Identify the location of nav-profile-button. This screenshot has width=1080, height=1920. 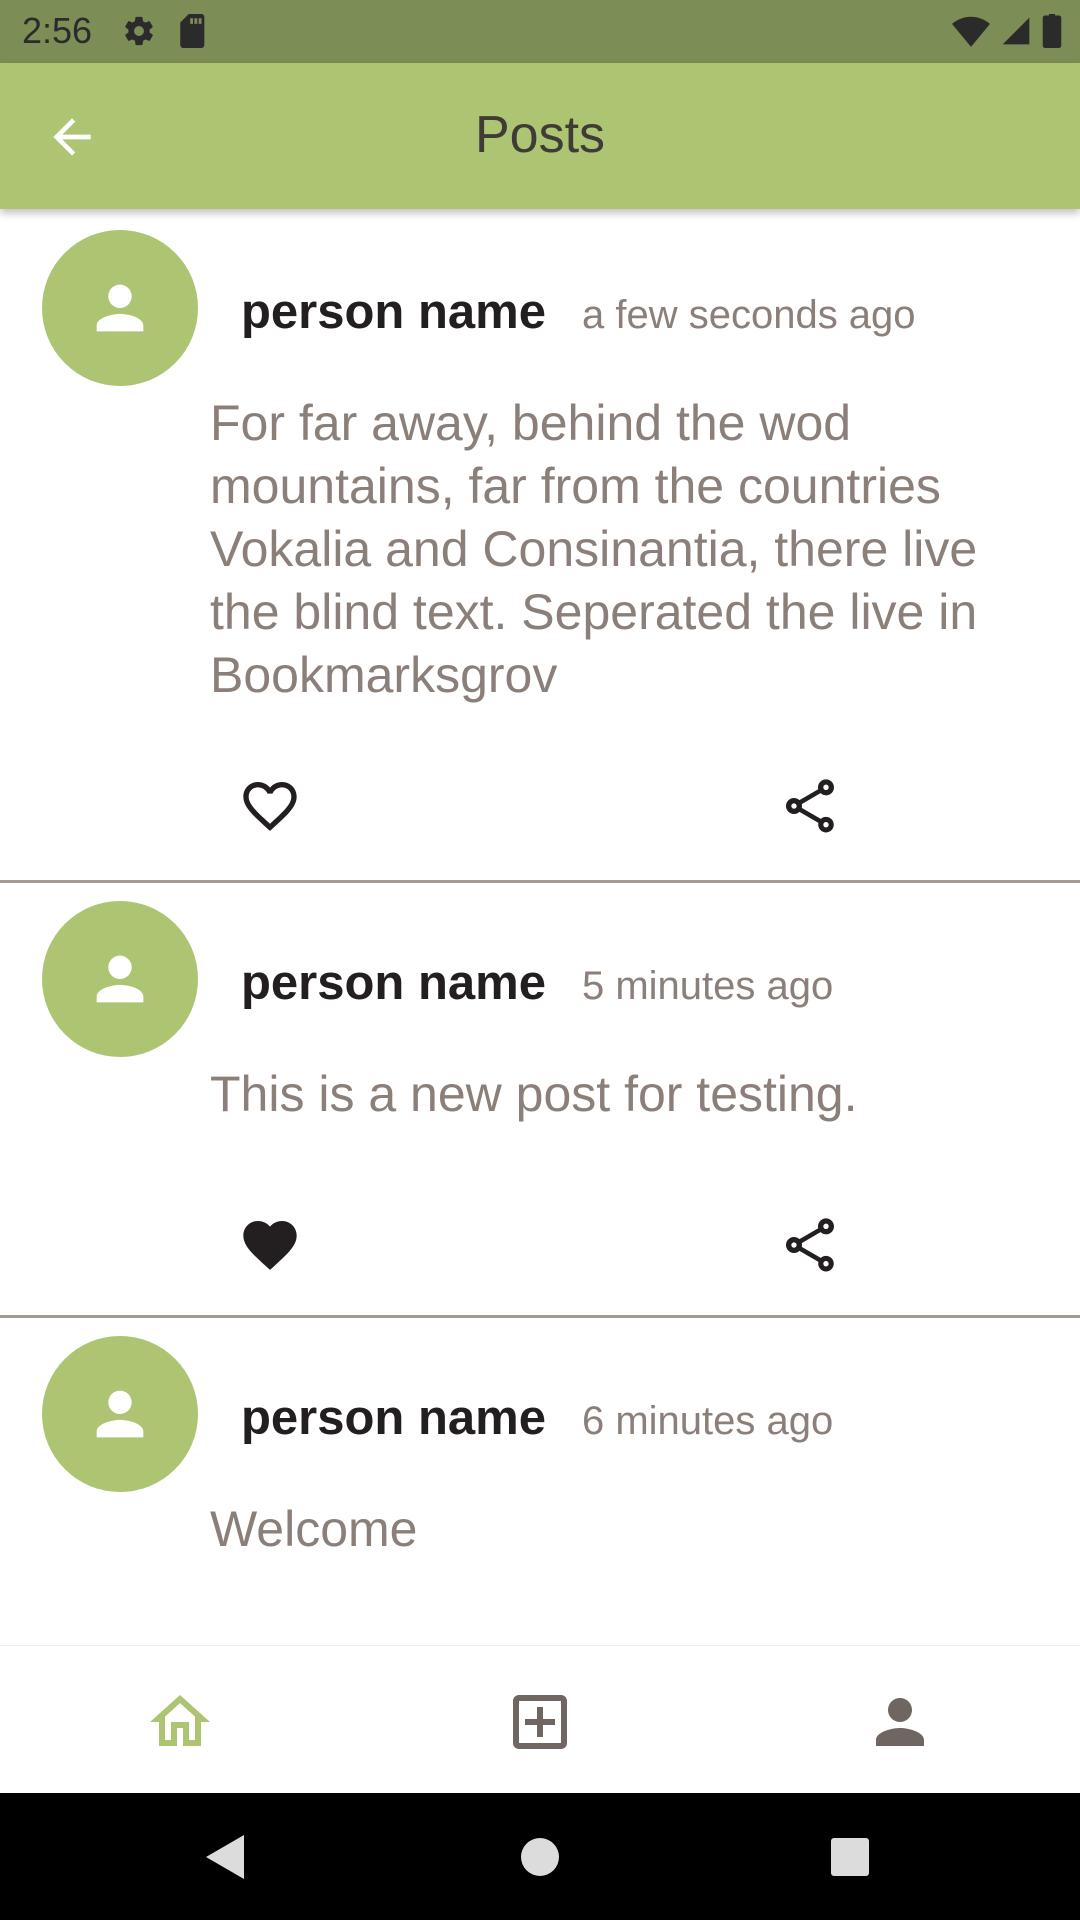
(900, 1722).